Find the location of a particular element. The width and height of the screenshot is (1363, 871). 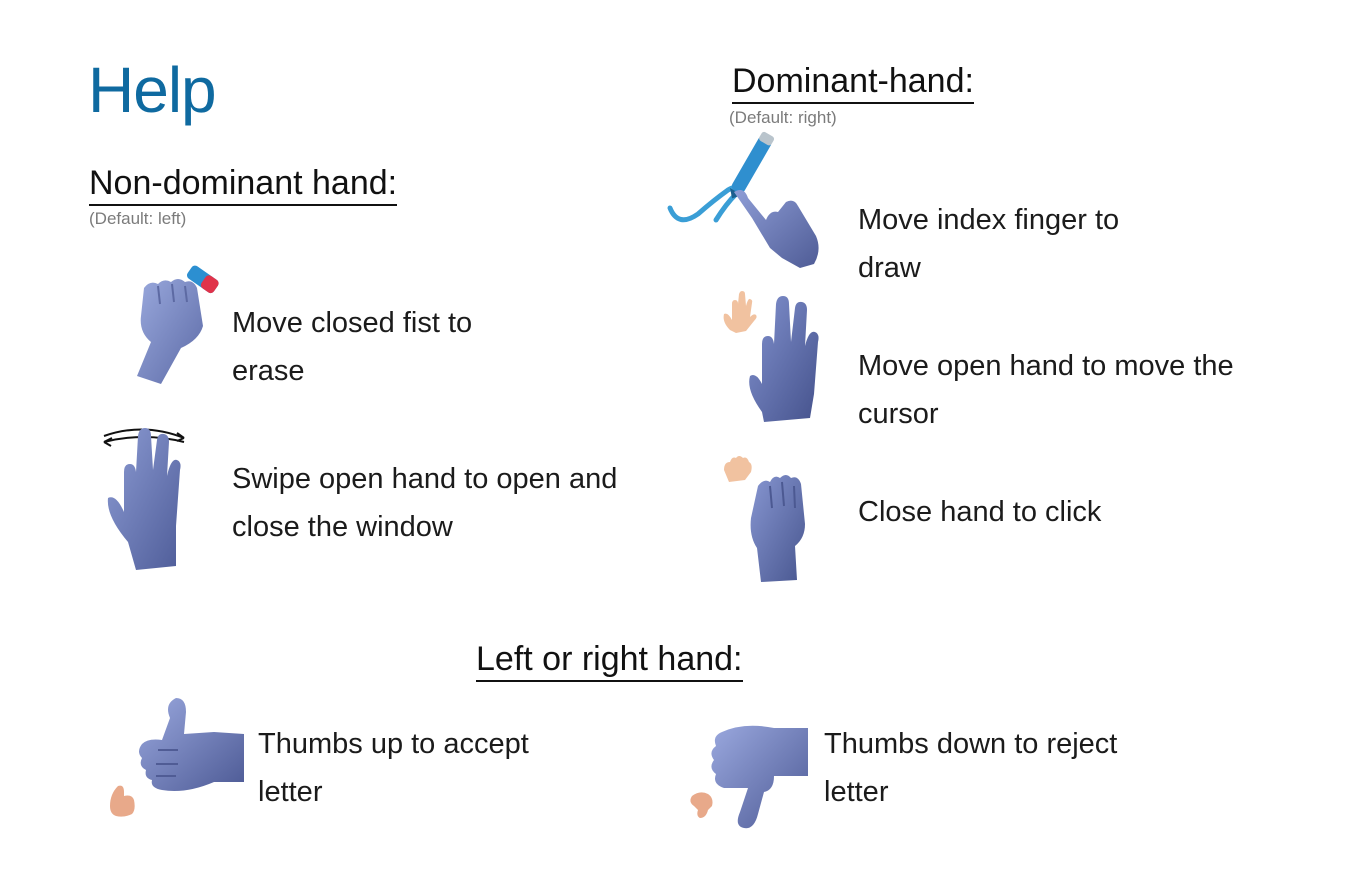

reject-instruction: Thumbs down to reject letter is located at coordinates (971, 768).